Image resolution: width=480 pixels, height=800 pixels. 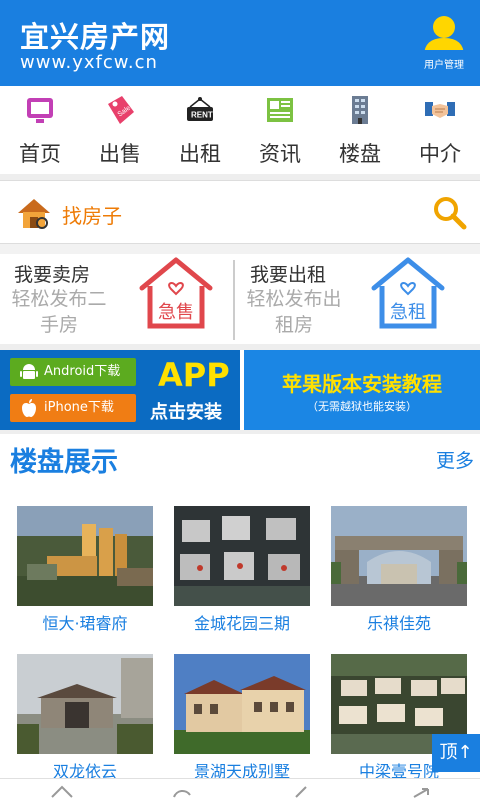 I want to click on android-download-button: Android下载, so click(x=73, y=372).